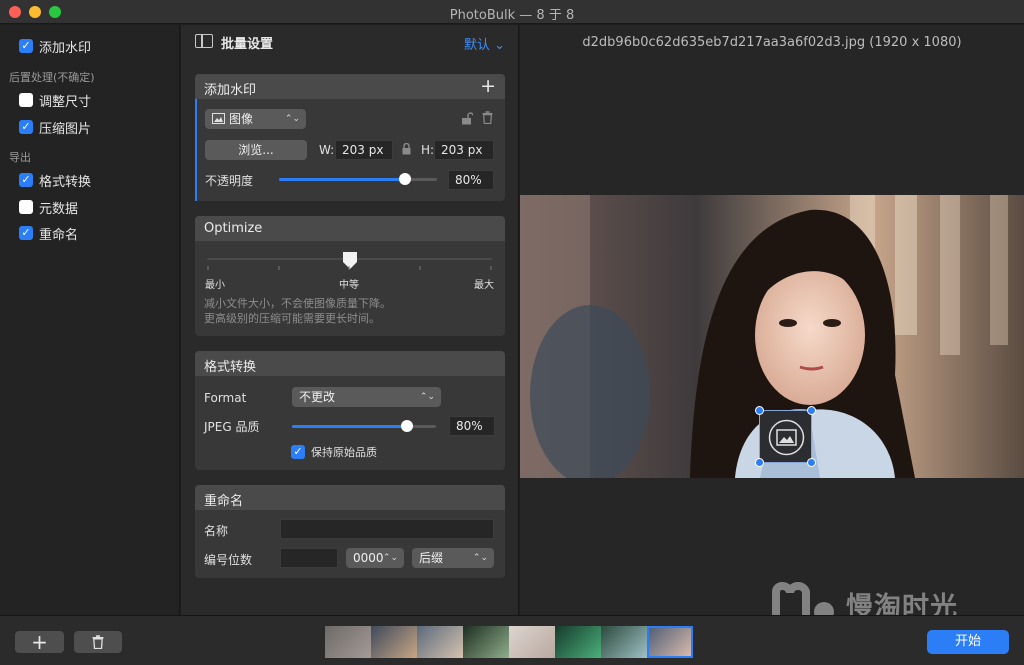 This screenshot has width=1024, height=665. What do you see at coordinates (317, 397) in the screenshot?
I see `select-value: 不更改` at bounding box center [317, 397].